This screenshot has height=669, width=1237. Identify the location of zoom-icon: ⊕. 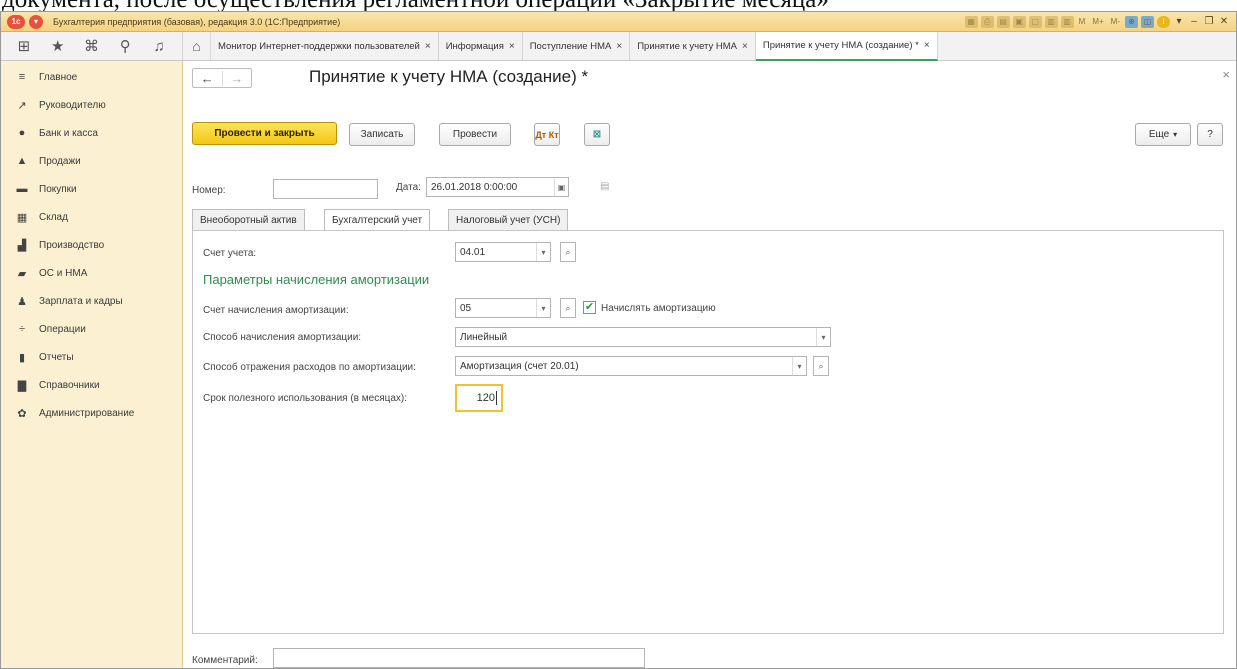
(1131, 21).